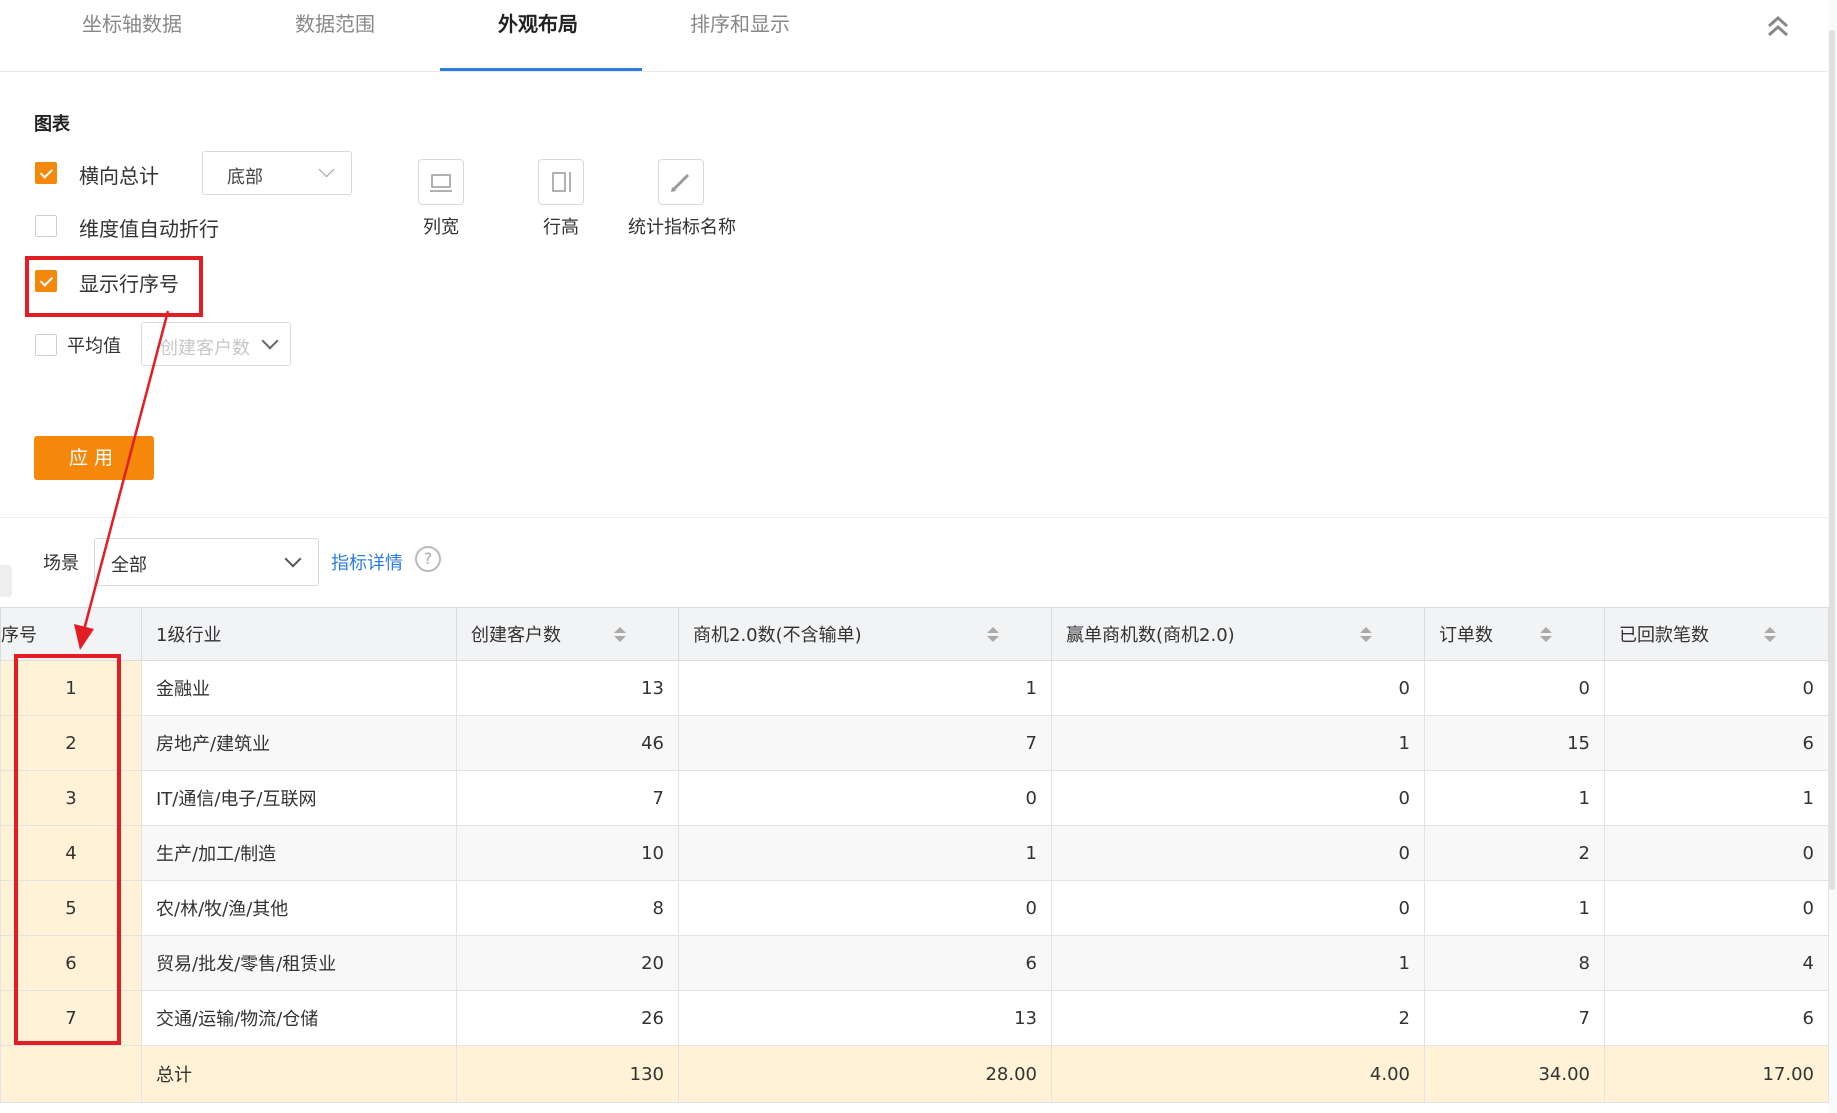  Describe the element at coordinates (1514, 634) in the screenshot. I see `column-header-orders: 订单数` at that location.